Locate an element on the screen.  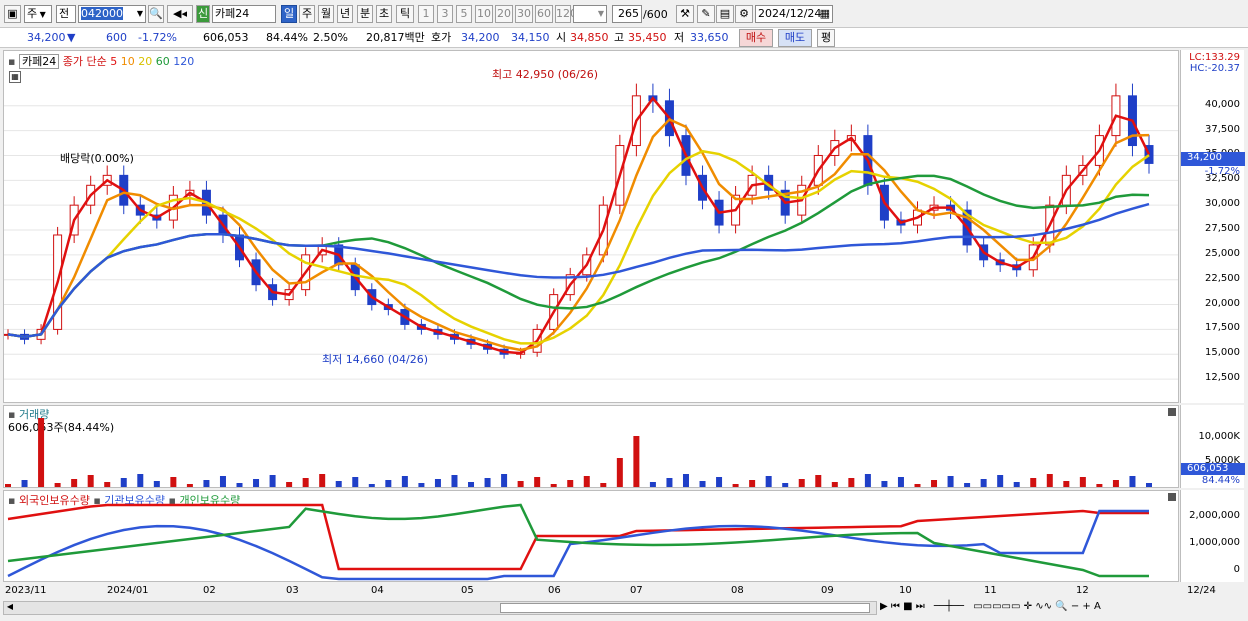
interval-day: 일 is located at coordinates (289, 14).